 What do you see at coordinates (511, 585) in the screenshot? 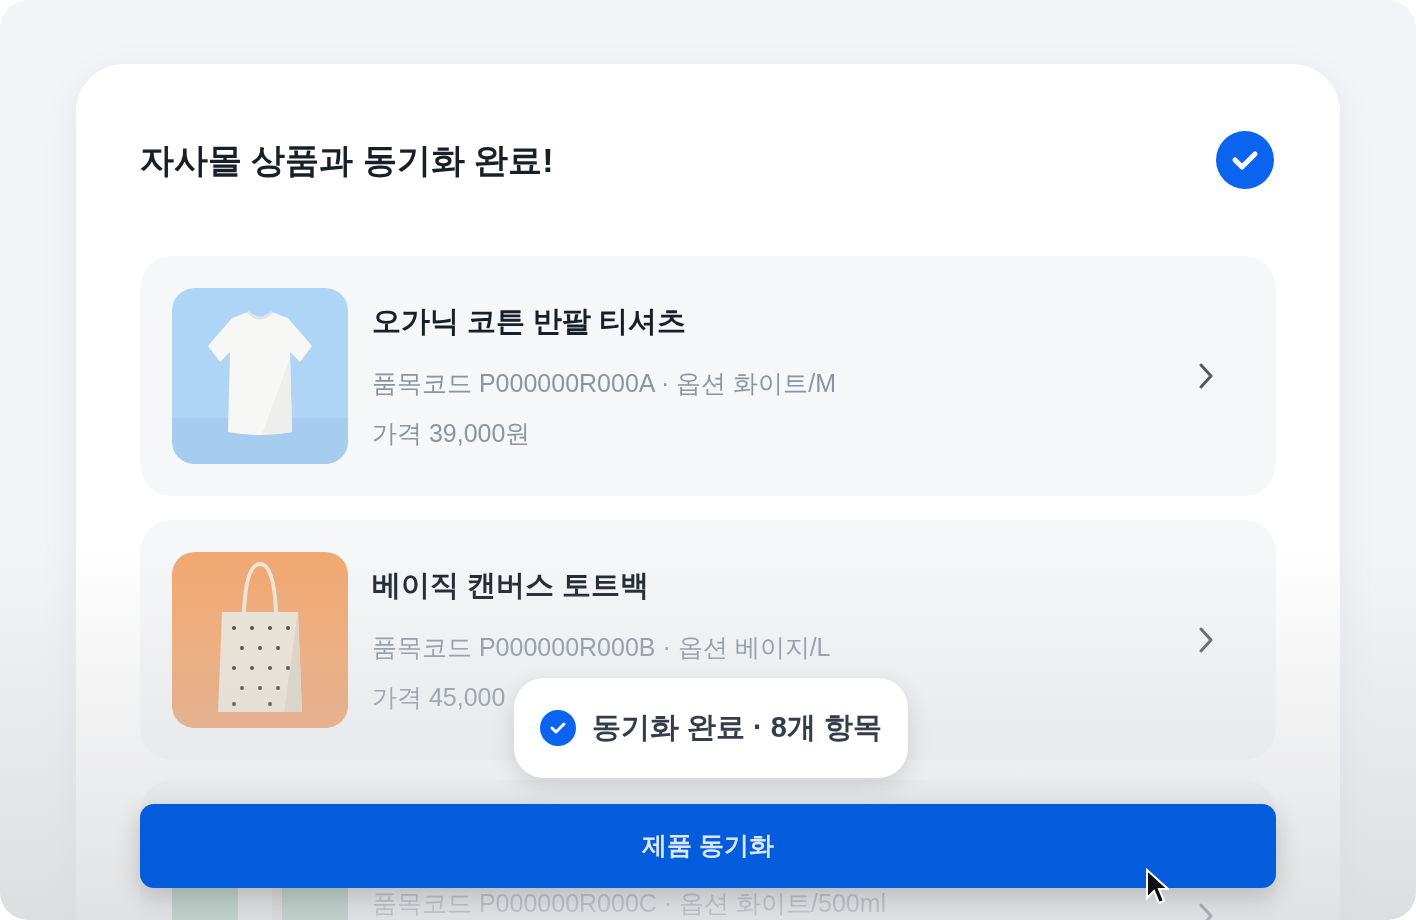
I see `product-name: 베이직 캔버스 토트백` at bounding box center [511, 585].